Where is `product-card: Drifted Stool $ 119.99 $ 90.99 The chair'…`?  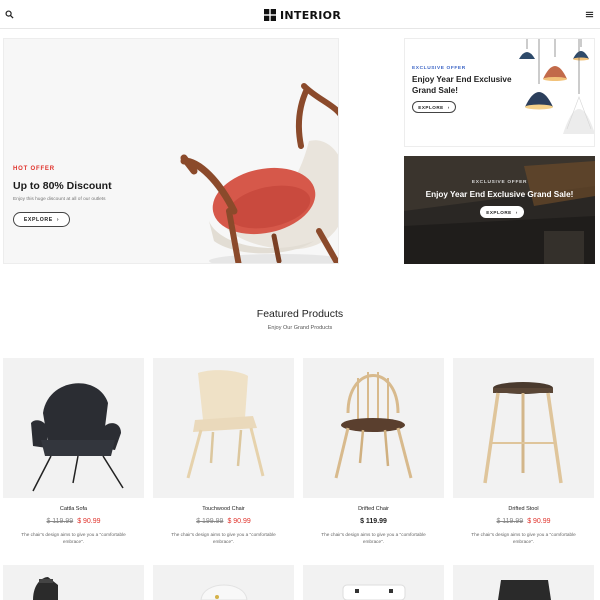
product-card: Drifted Stool $ 119.99 $ 90.99 The chair'… is located at coordinates (523, 456).